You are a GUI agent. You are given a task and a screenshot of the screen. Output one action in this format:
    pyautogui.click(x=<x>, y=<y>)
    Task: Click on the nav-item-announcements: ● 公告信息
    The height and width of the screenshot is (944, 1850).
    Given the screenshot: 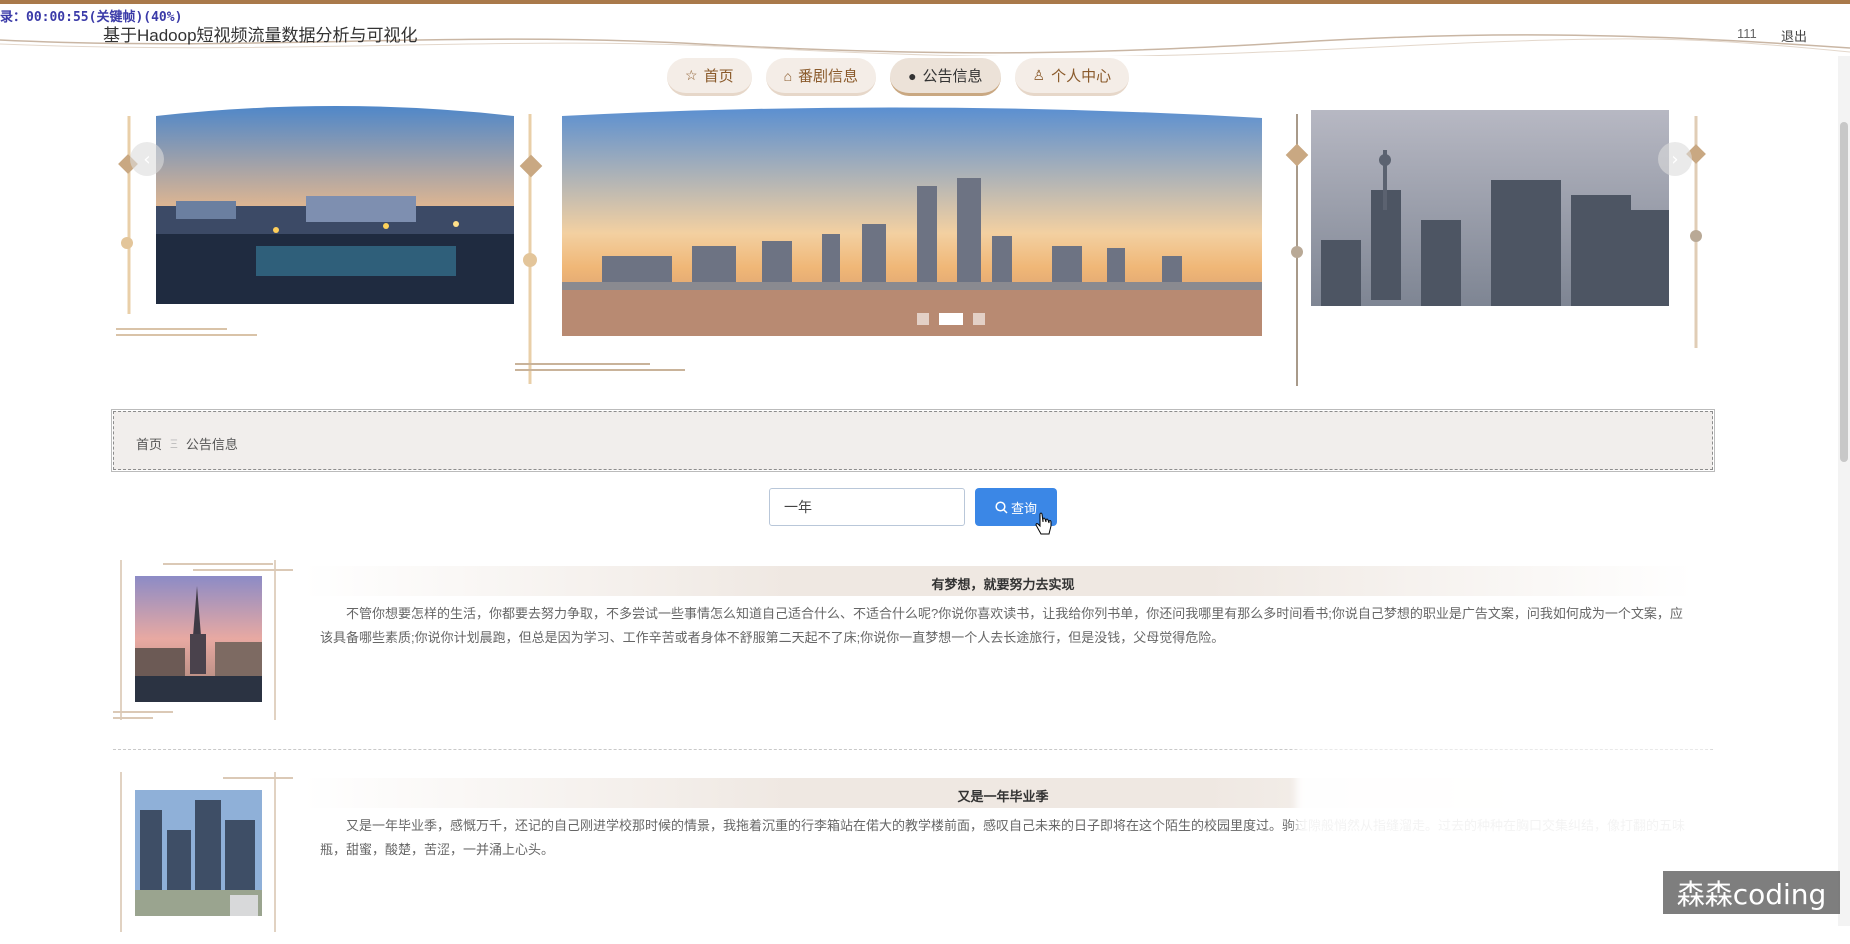 What is the action you would take?
    pyautogui.click(x=945, y=77)
    